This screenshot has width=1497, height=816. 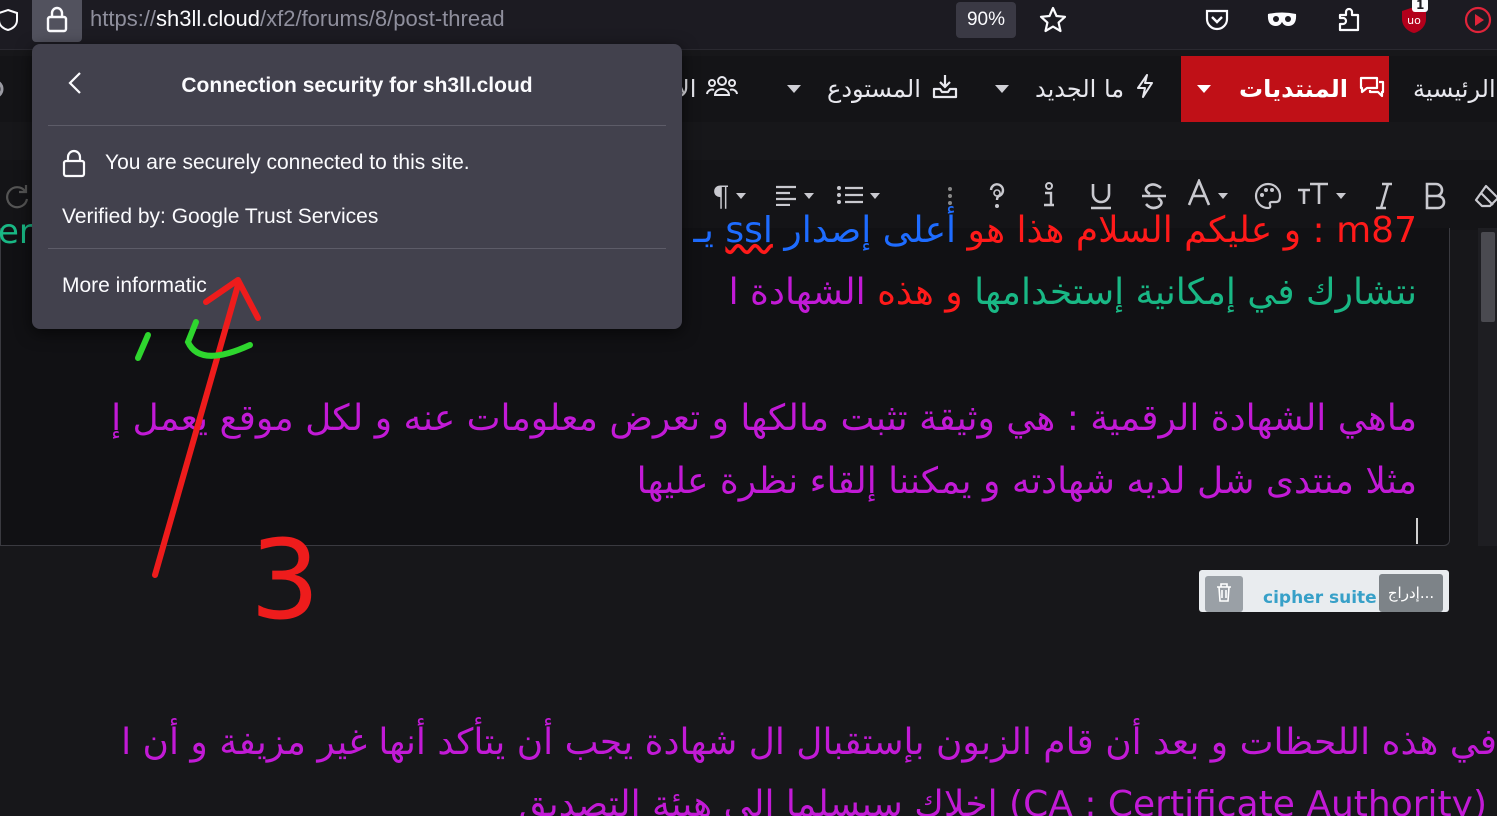 I want to click on nav-partial-icon, so click(x=6, y=89).